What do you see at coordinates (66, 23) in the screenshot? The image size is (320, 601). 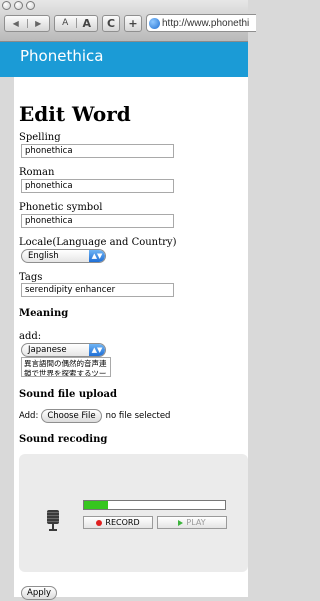 I see `text-smaller-button: A` at bounding box center [66, 23].